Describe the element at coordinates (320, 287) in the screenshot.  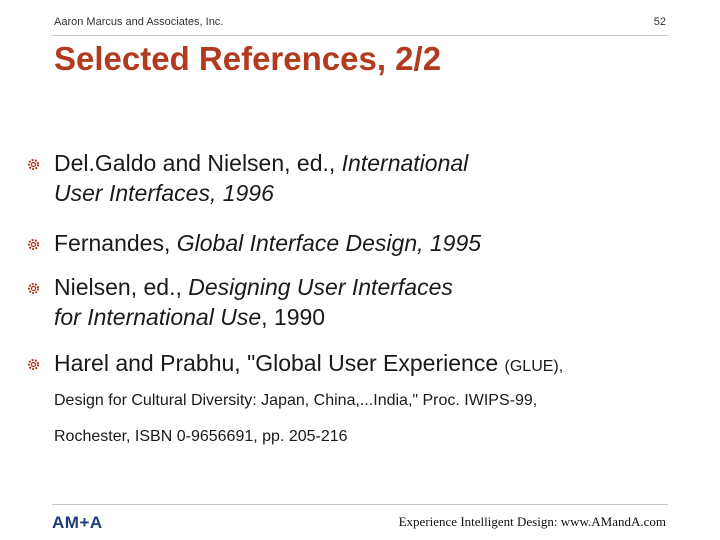
I see `reference-title: Designing User Interfaces` at that location.